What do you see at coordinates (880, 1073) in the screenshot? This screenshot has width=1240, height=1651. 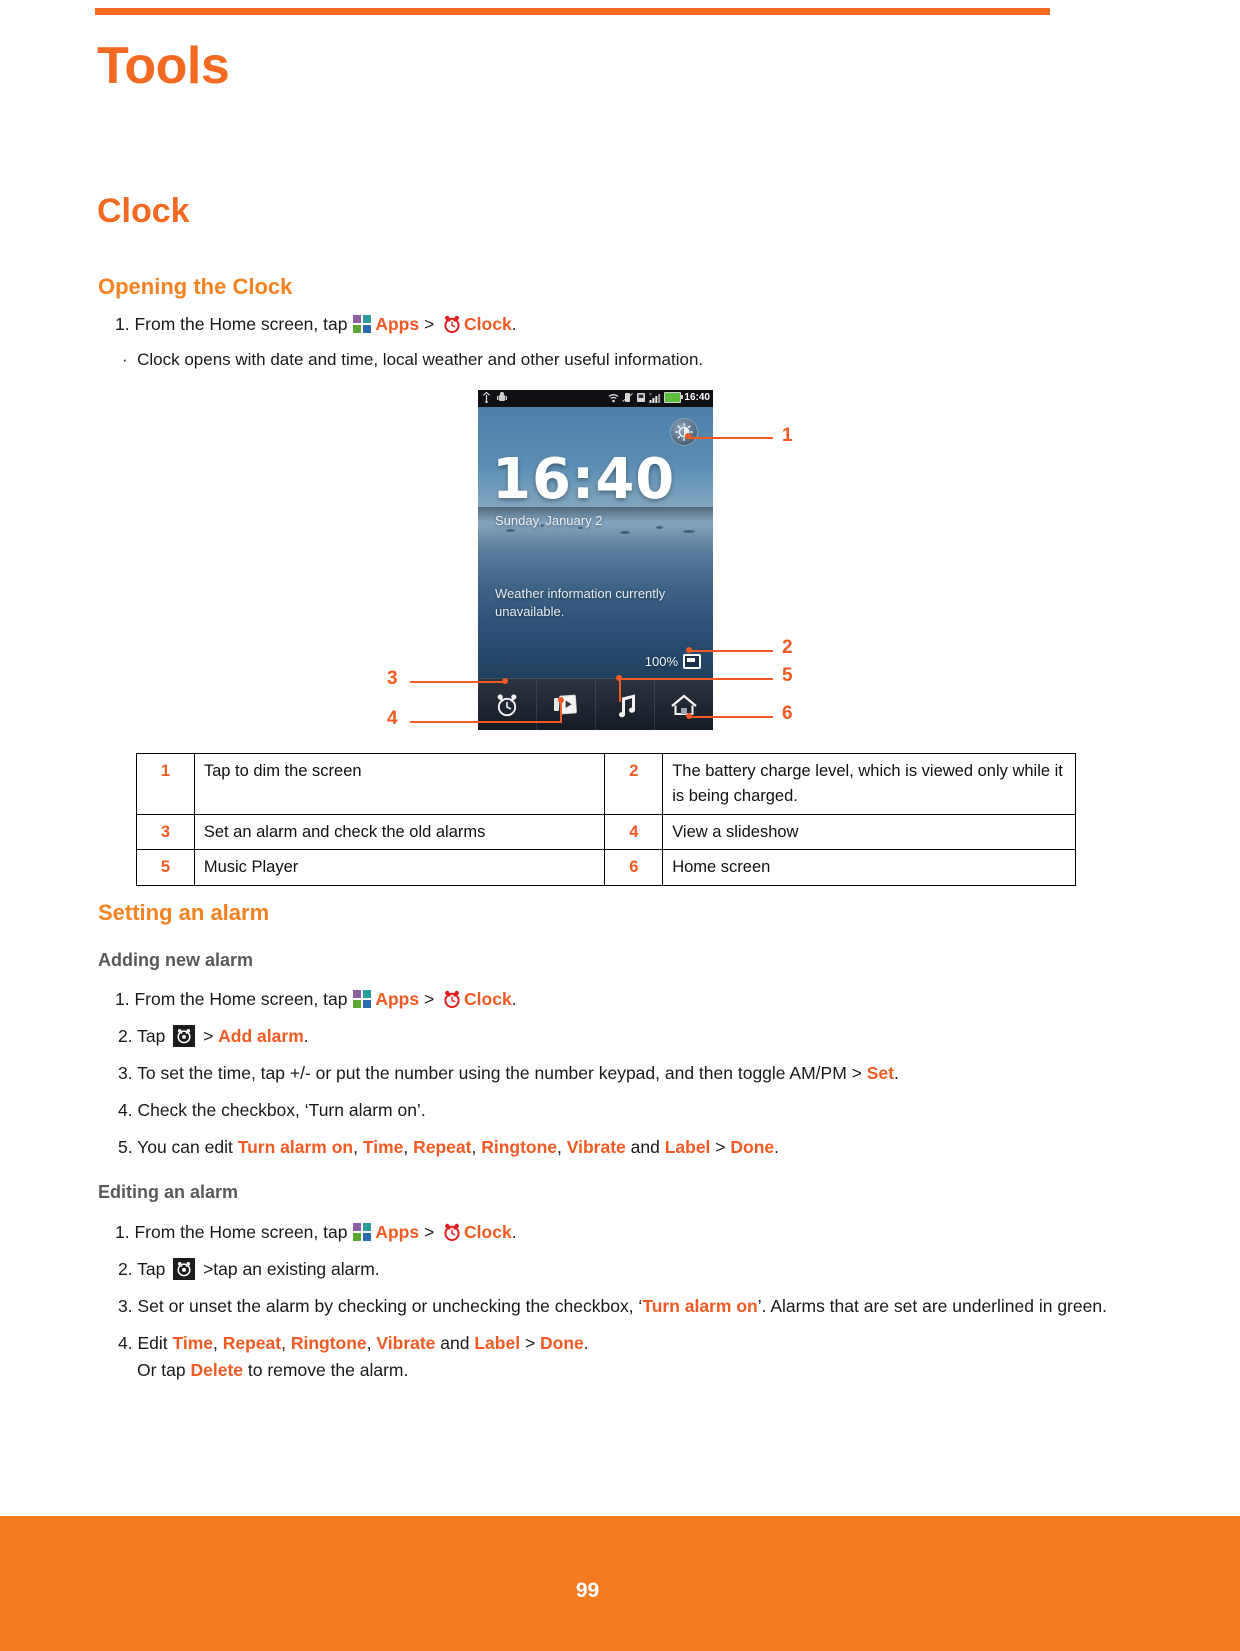 I see `set-link: Set` at bounding box center [880, 1073].